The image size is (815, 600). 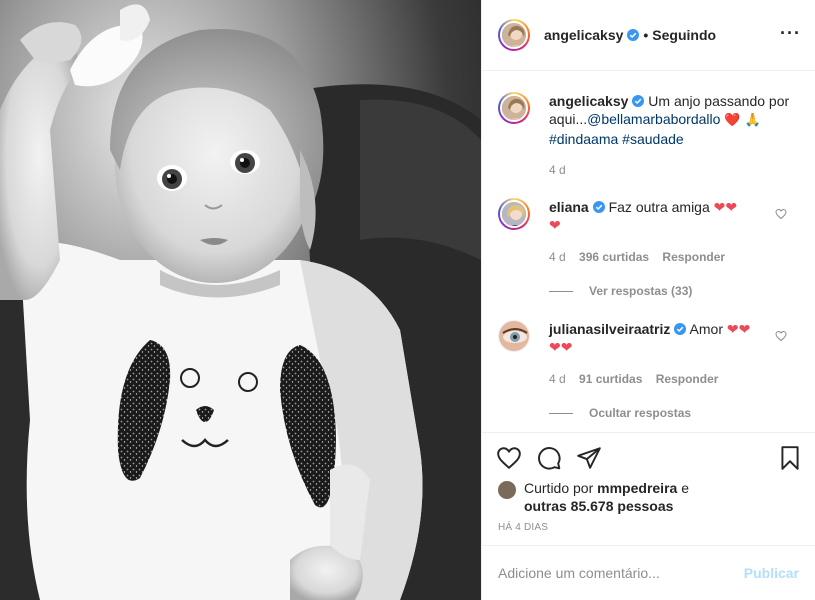 What do you see at coordinates (557, 170) in the screenshot?
I see `caption-age: 4 d` at bounding box center [557, 170].